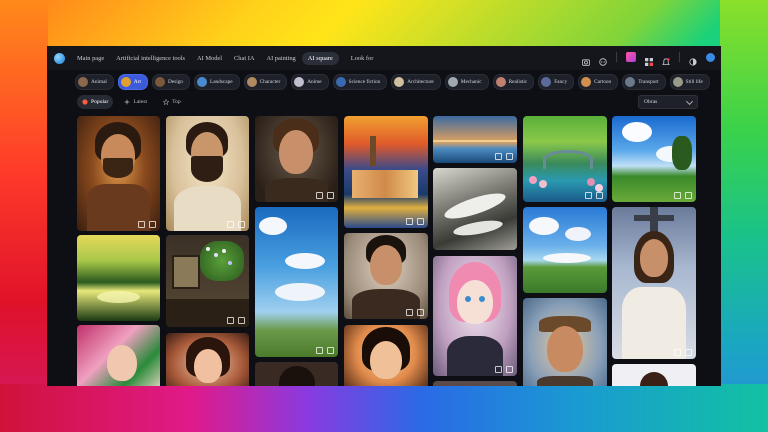  I want to click on category-tag-still-life: Still life, so click(689, 82).